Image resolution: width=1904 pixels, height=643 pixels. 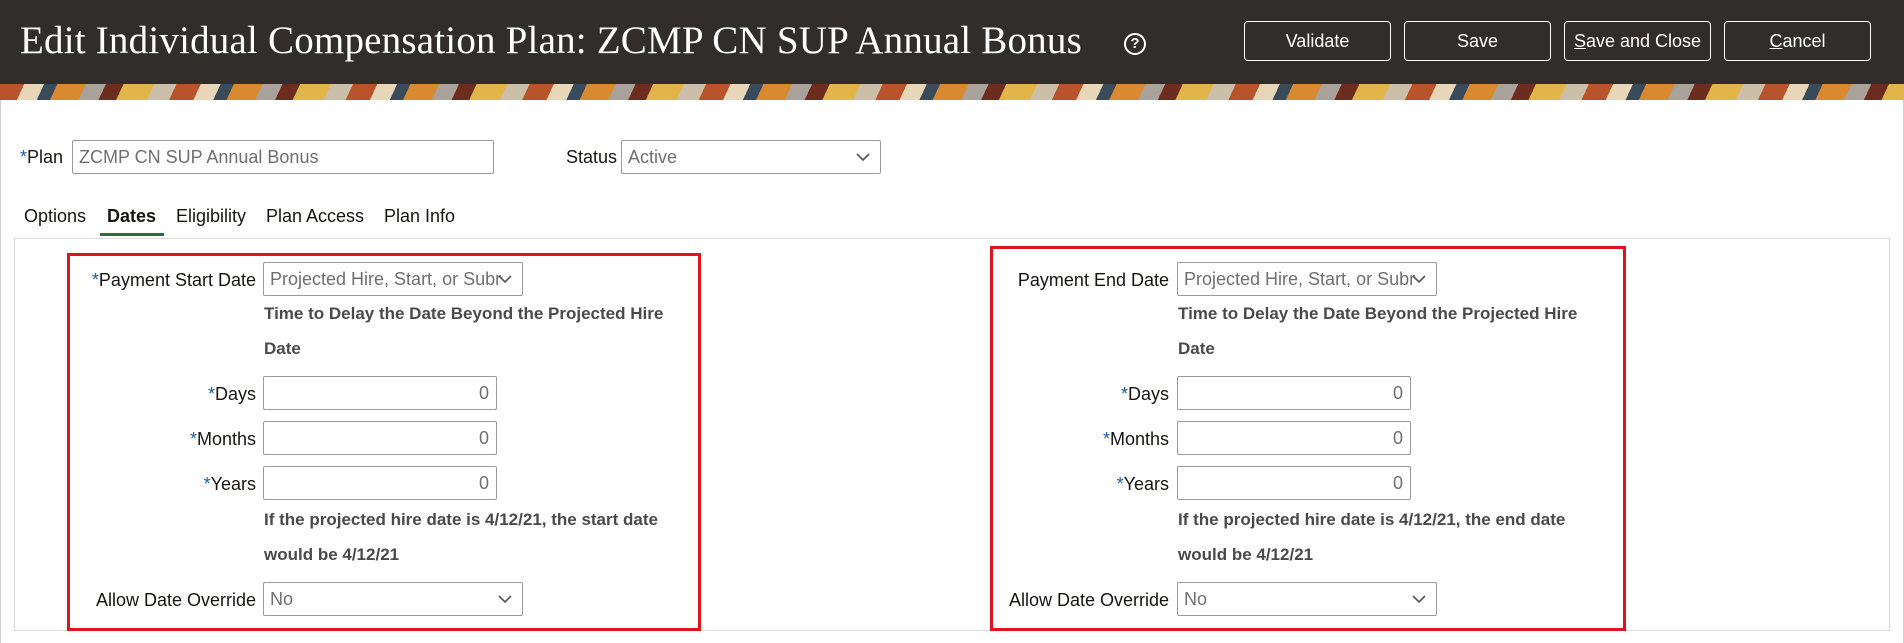 What do you see at coordinates (315, 216) in the screenshot?
I see `tab-plan-access: Plan Access` at bounding box center [315, 216].